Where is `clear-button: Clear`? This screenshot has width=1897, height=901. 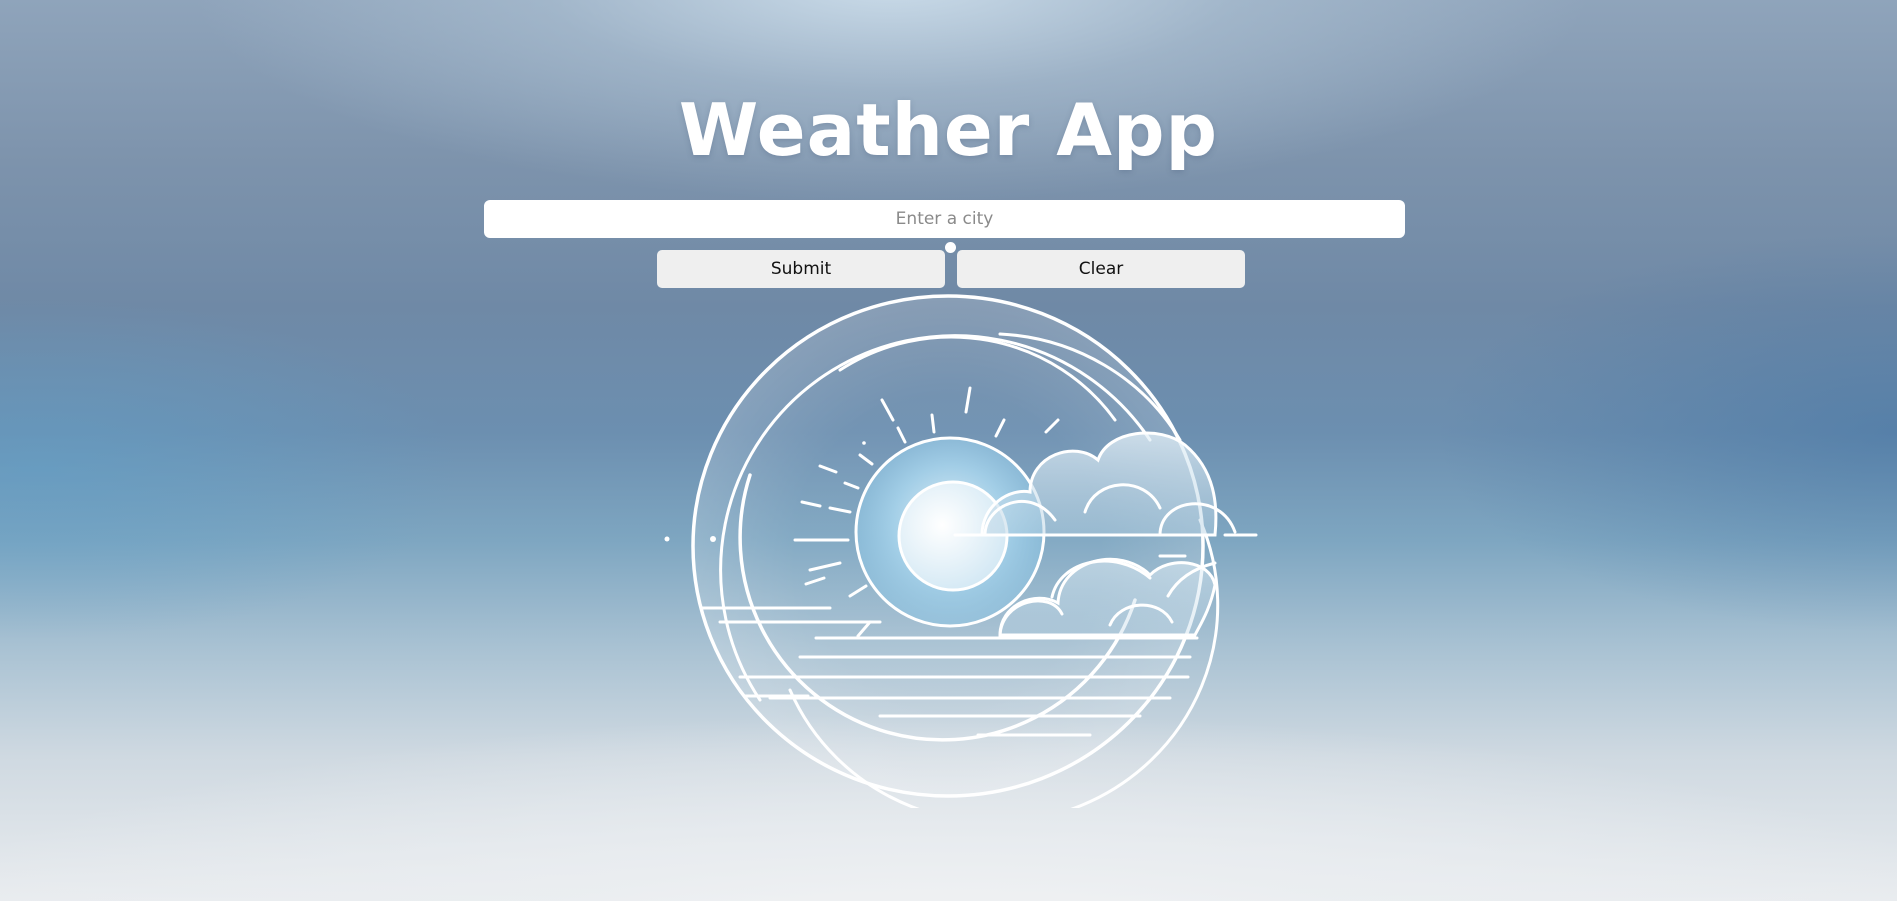 clear-button: Clear is located at coordinates (1101, 269).